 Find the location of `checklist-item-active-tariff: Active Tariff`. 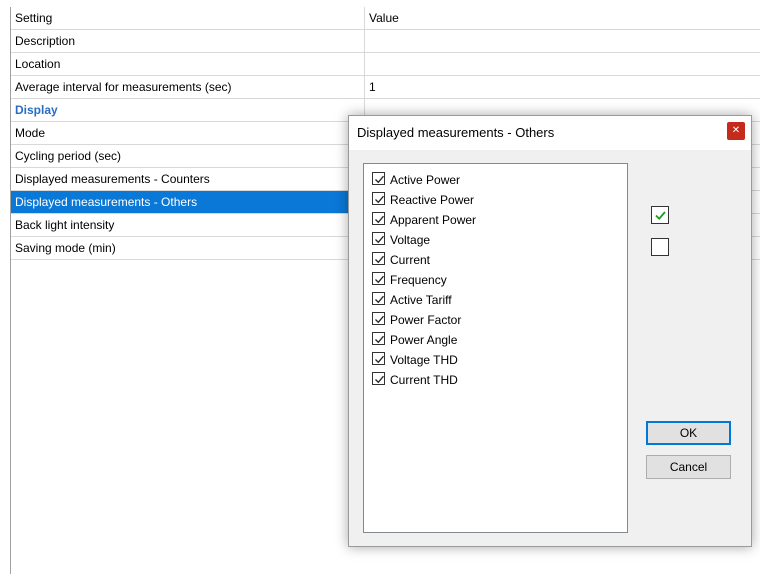

checklist-item-active-tariff: Active Tariff is located at coordinates (412, 299).